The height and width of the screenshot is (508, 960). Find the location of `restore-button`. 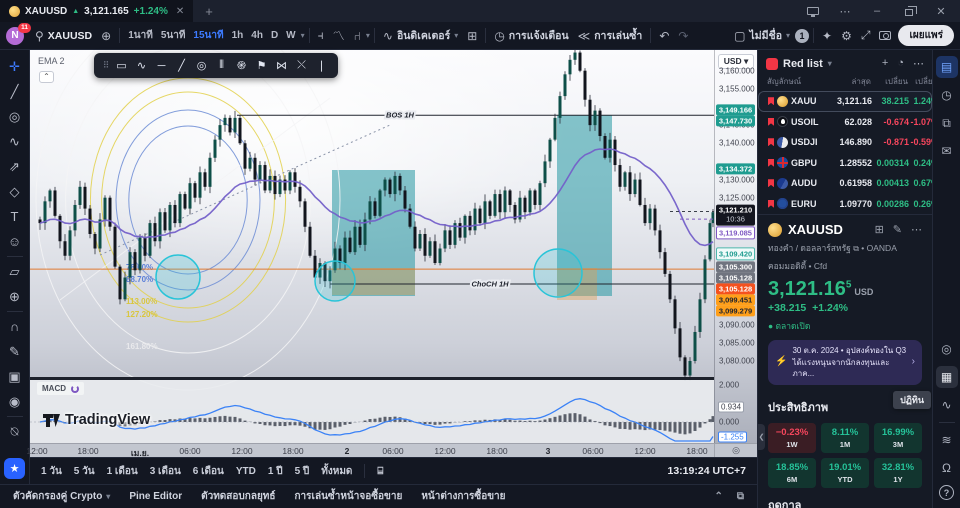

restore-button is located at coordinates (909, 11).